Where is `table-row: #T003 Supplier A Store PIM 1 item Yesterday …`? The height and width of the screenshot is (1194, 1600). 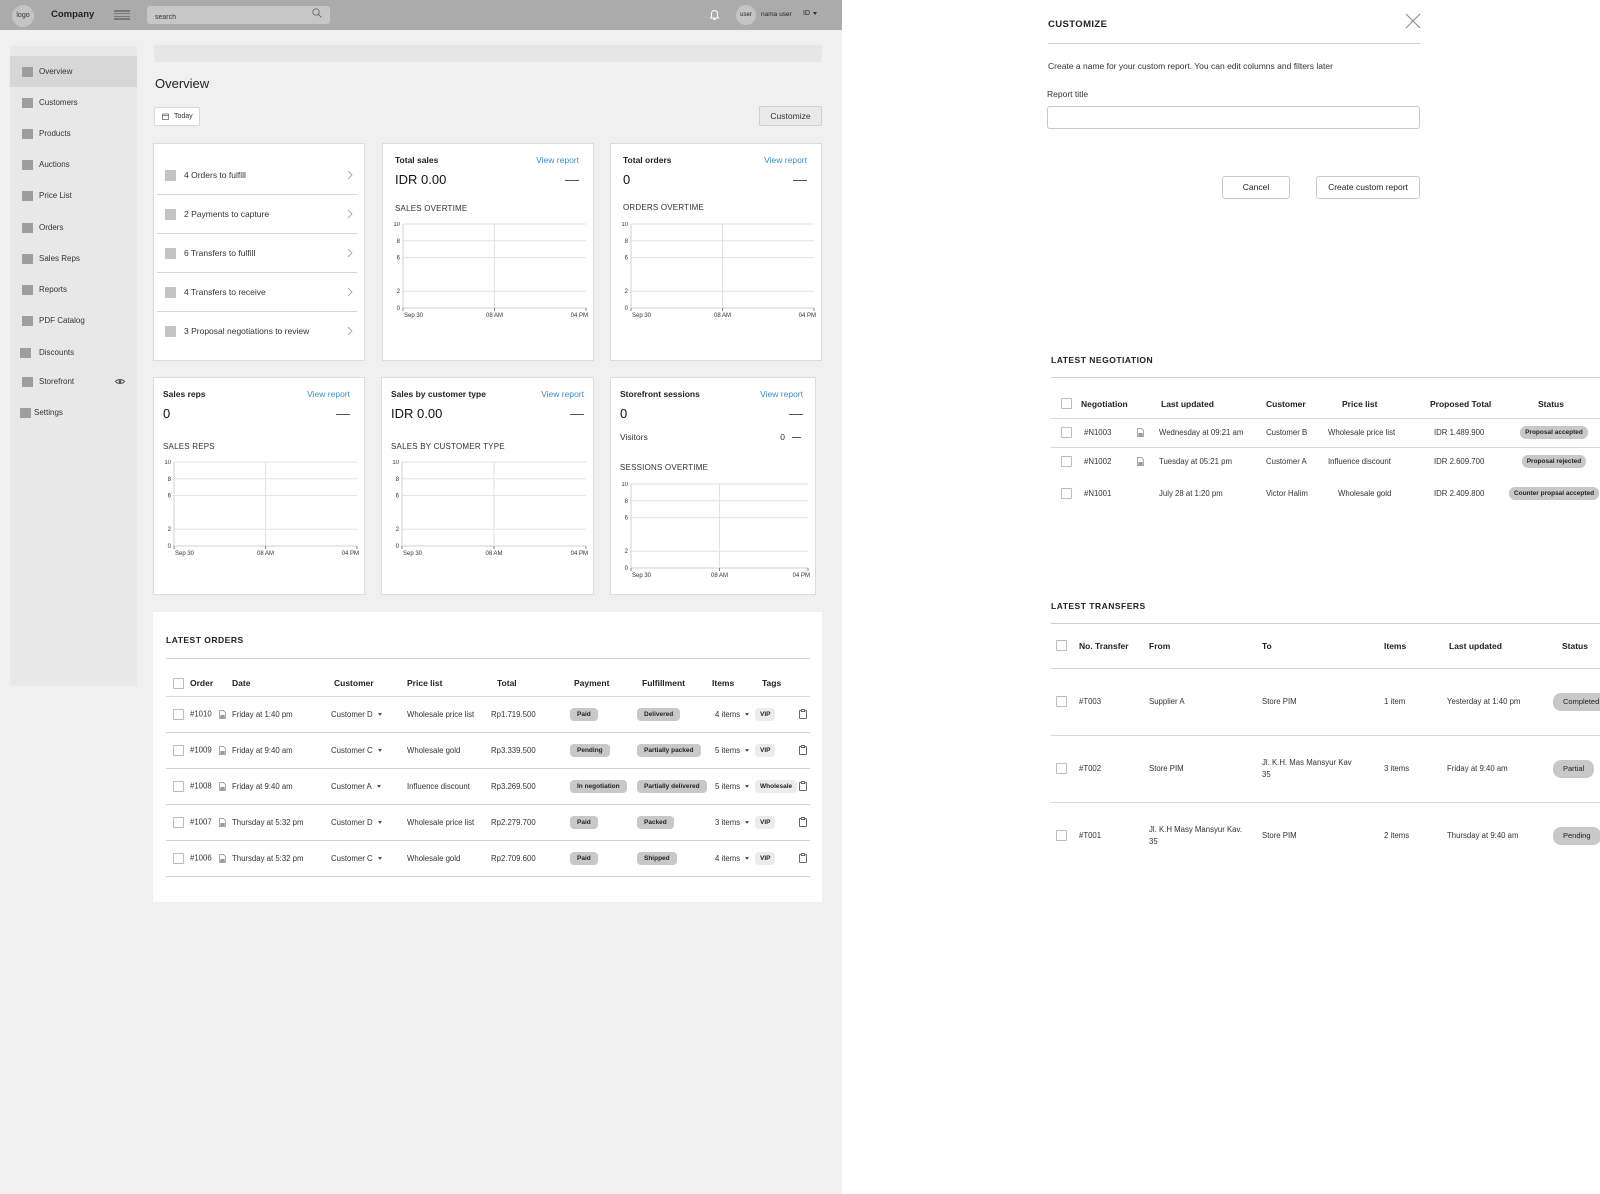
table-row: #T003 Supplier A Store PIM 1 item Yesterday … is located at coordinates (1325, 702).